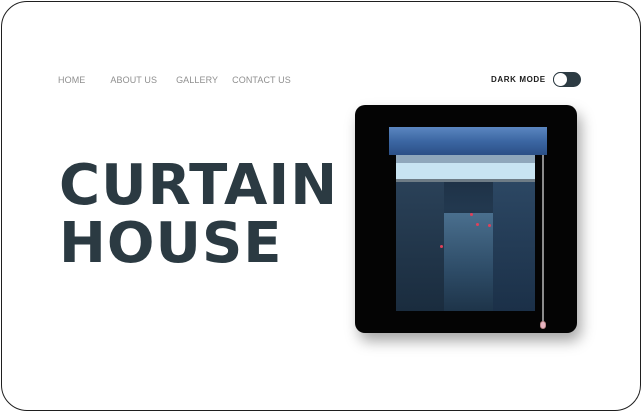 The width and height of the screenshot is (644, 414). I want to click on main-nav: HOME ABOUT US GALLERY CONTACT US, so click(174, 80).